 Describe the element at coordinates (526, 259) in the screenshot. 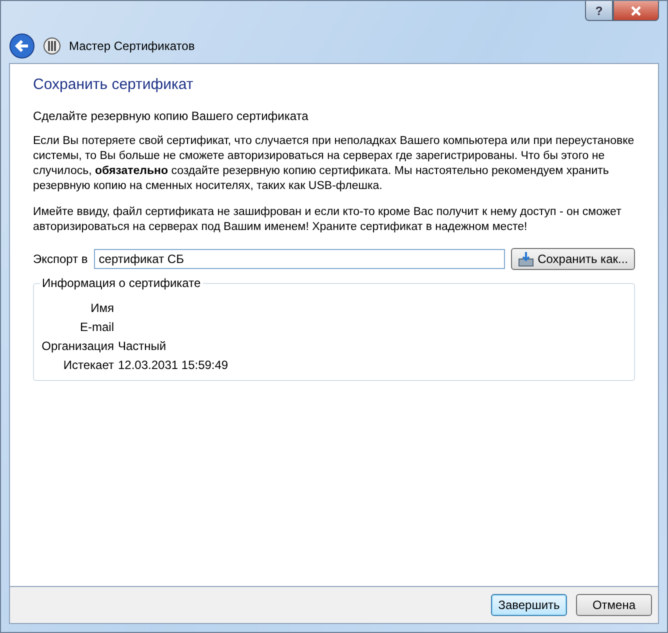

I see `save-icon` at that location.